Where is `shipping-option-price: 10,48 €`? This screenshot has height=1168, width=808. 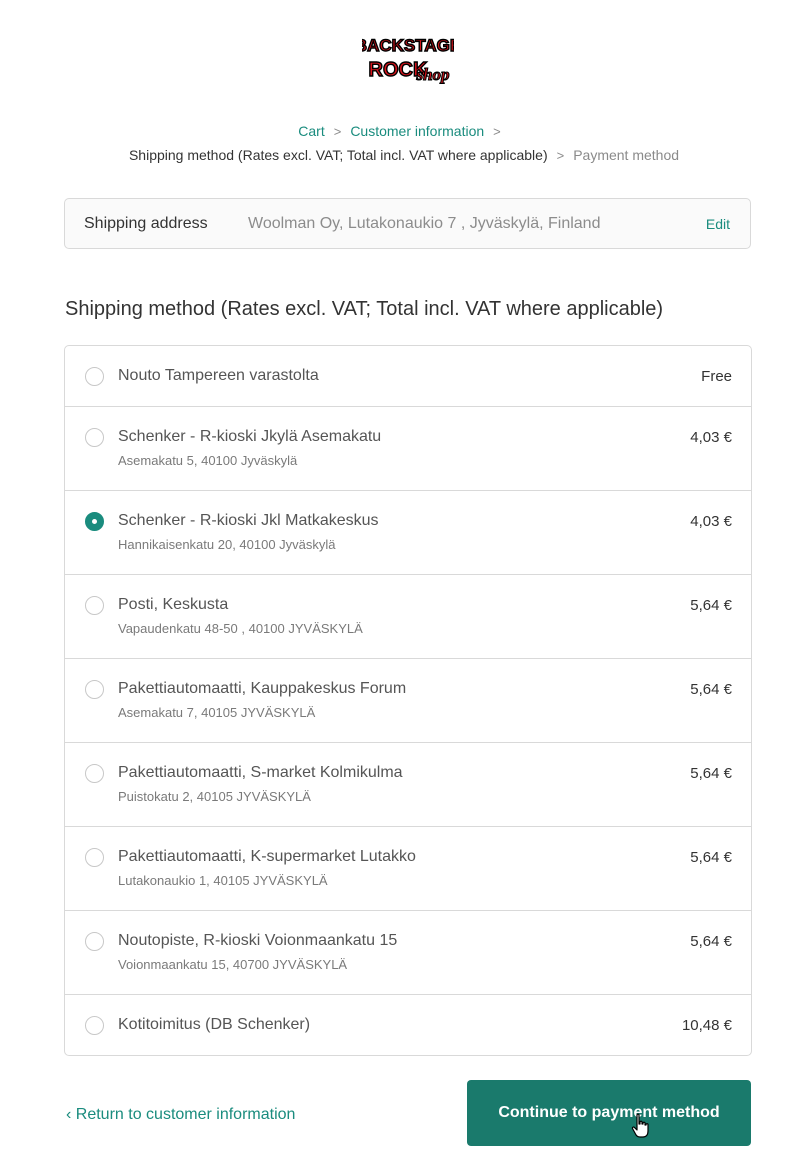
shipping-option-price: 10,48 € is located at coordinates (706, 1025).